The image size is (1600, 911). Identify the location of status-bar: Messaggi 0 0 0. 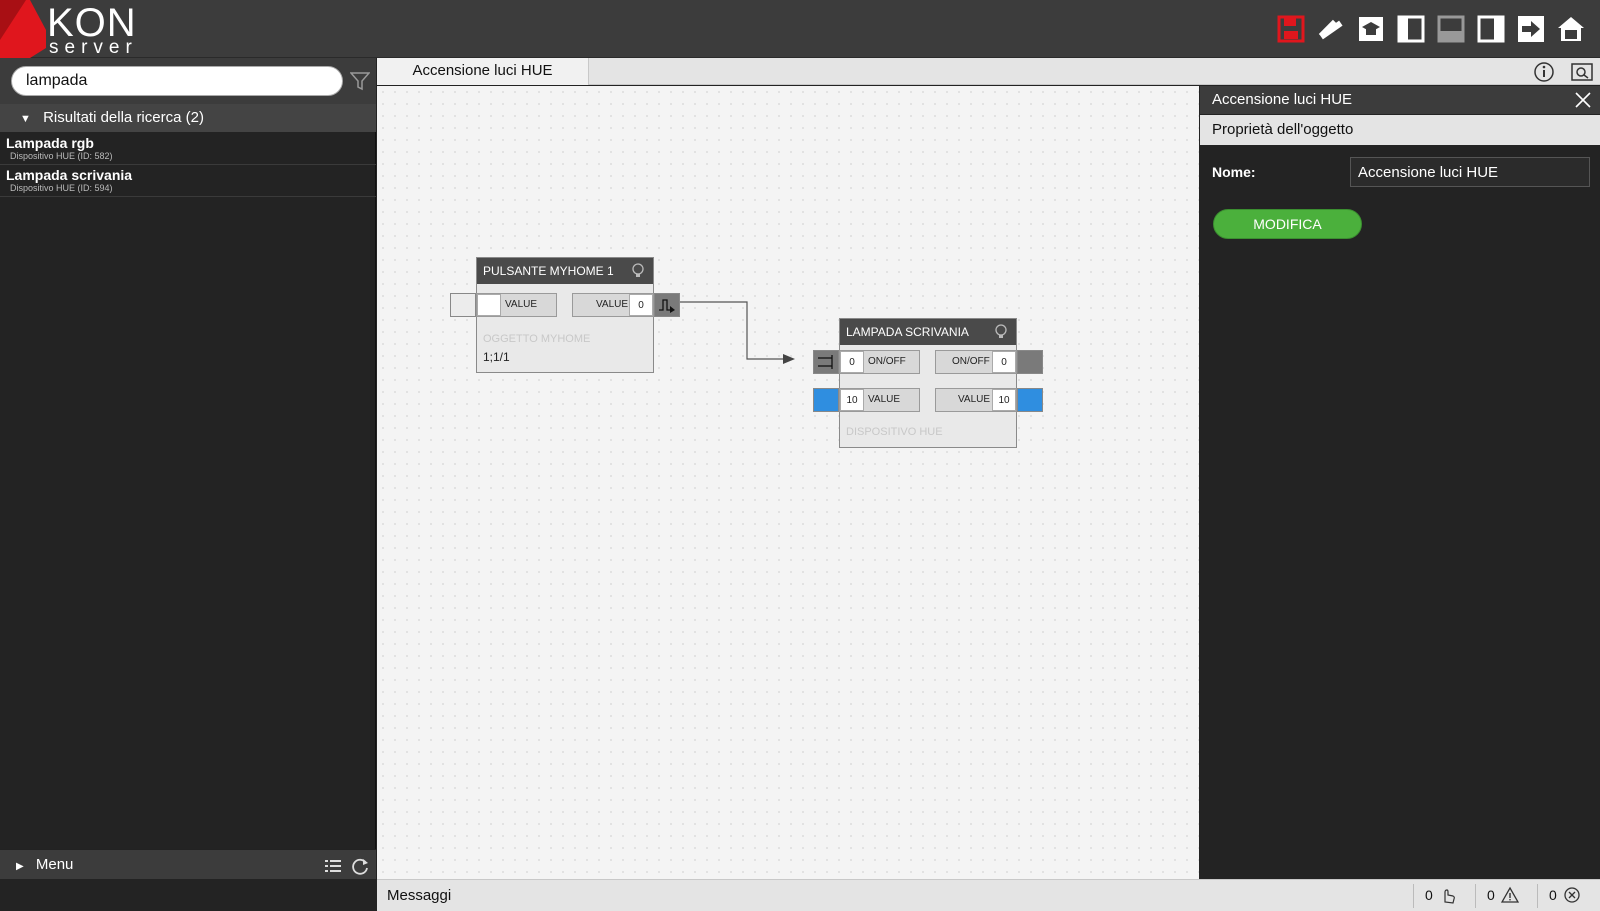
(988, 895).